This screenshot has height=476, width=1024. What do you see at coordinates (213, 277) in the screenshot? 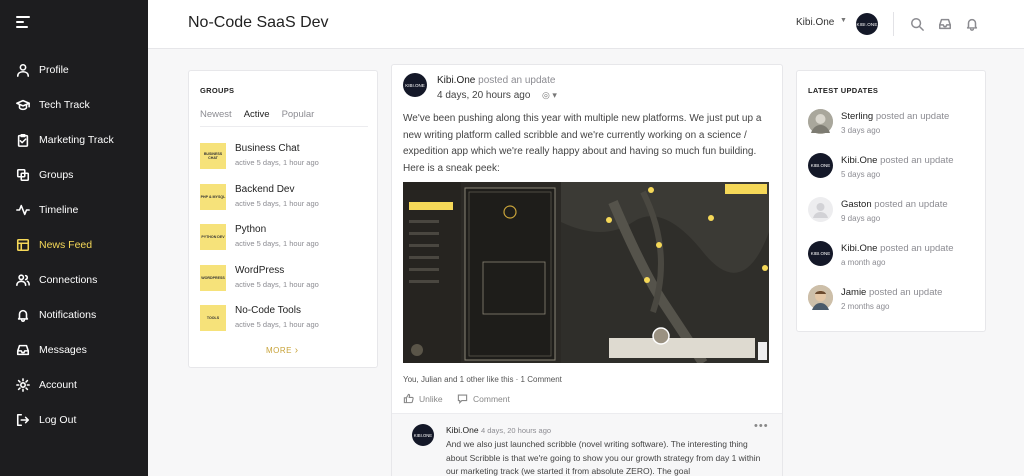
I see `group-thumbnail: WORDPRESS` at bounding box center [213, 277].